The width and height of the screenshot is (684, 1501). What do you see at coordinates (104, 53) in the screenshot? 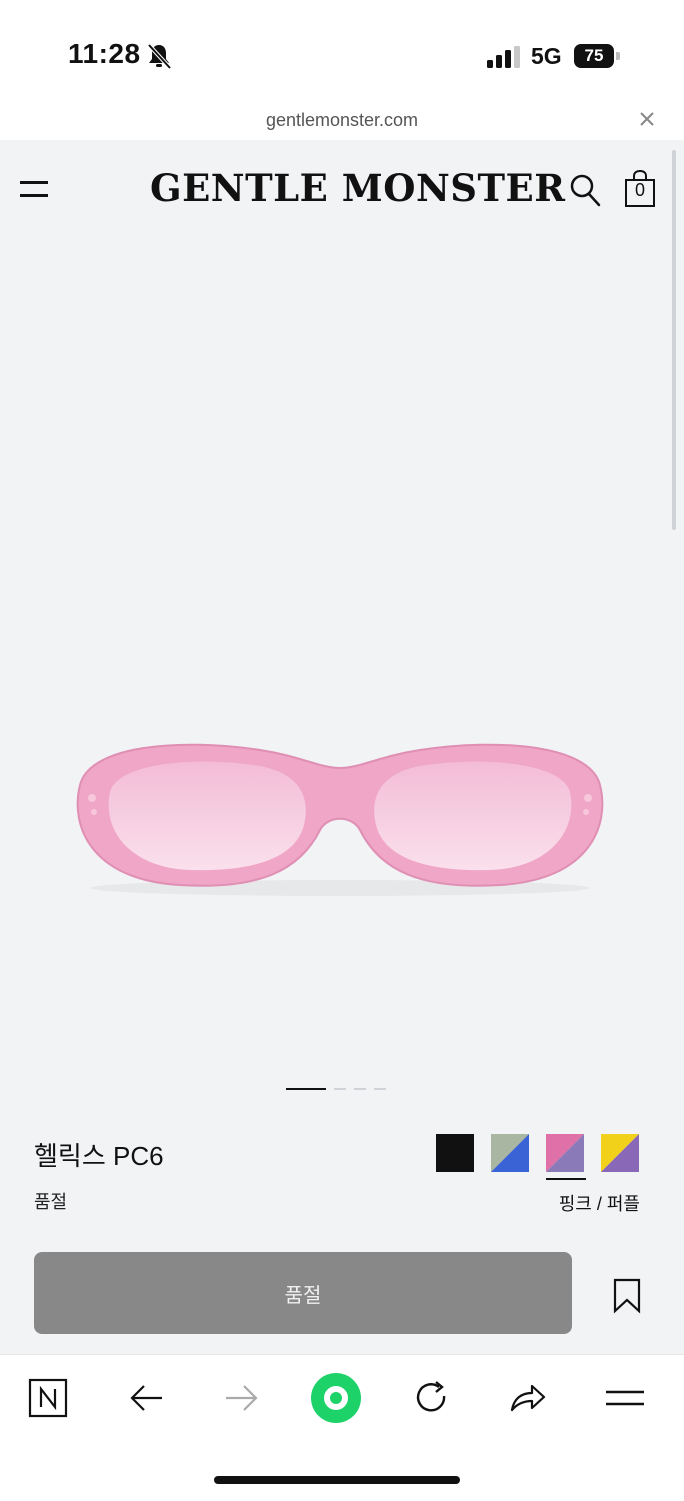
I see `status-time: 11:28` at bounding box center [104, 53].